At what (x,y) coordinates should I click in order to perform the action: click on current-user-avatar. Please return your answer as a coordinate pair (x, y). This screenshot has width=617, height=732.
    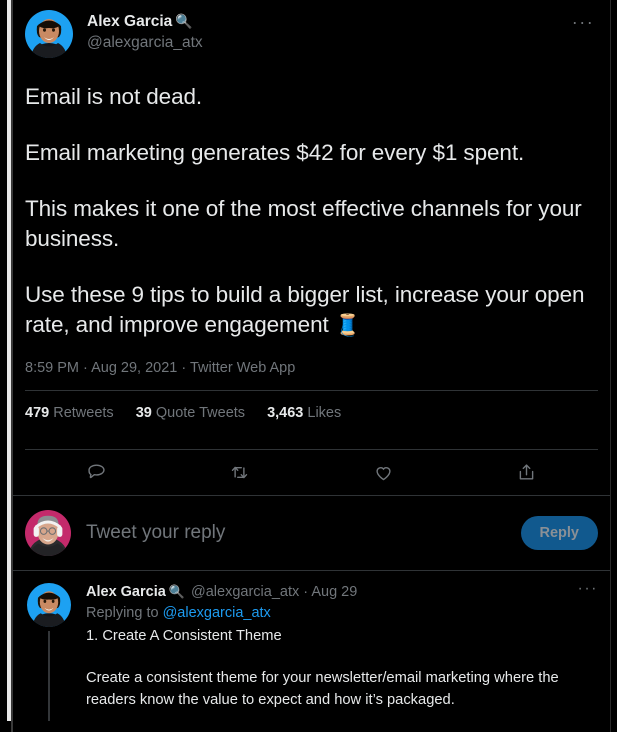
    Looking at the image, I should click on (48, 532).